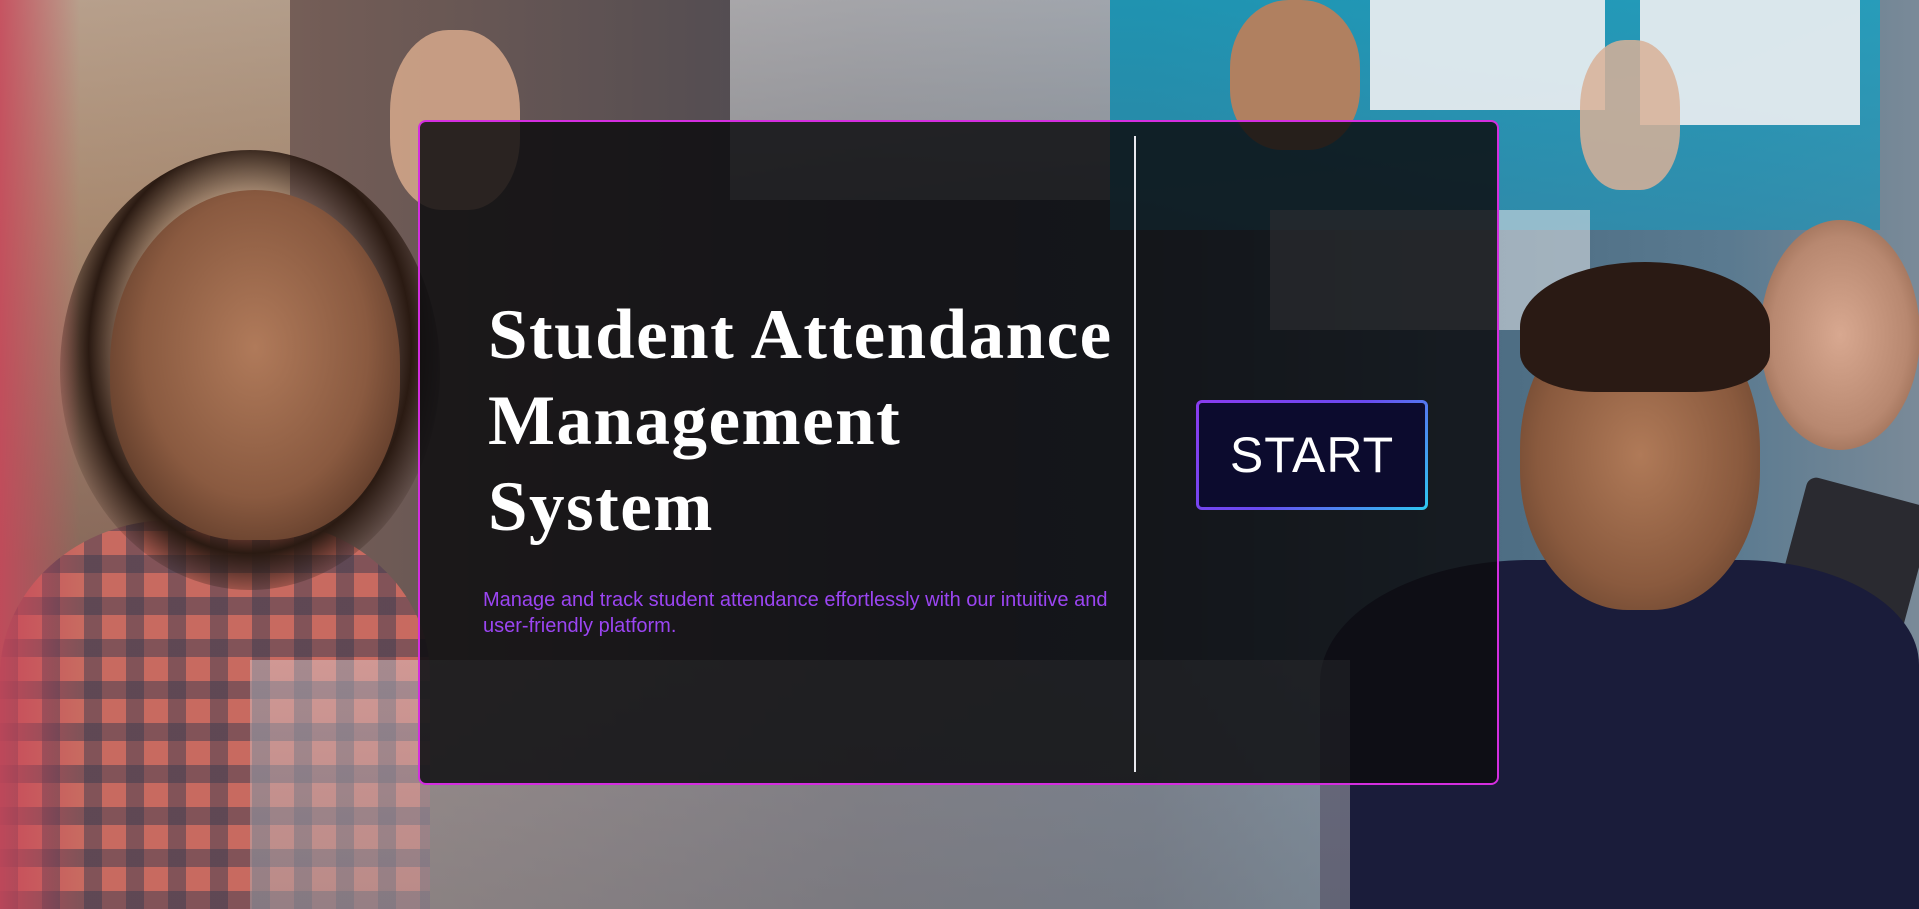  Describe the element at coordinates (601, 507) in the screenshot. I see `page-title-line: System` at that location.